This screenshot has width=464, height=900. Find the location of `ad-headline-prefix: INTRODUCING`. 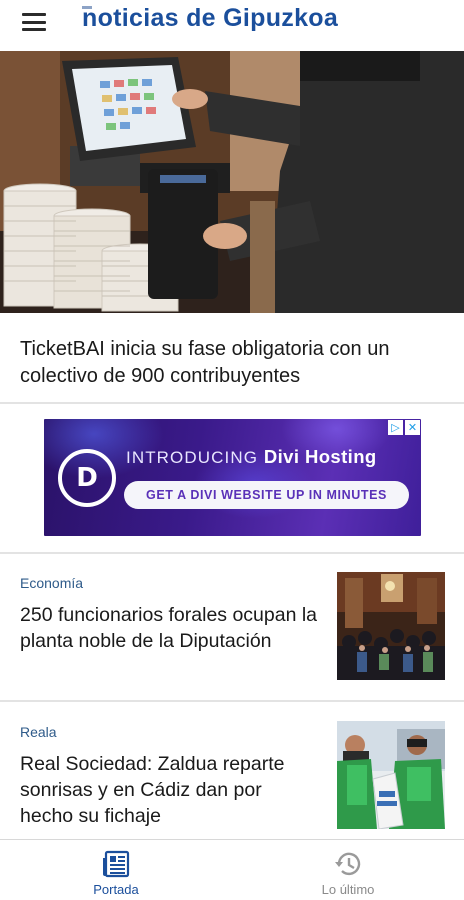

ad-headline-prefix: INTRODUCING is located at coordinates (195, 457).